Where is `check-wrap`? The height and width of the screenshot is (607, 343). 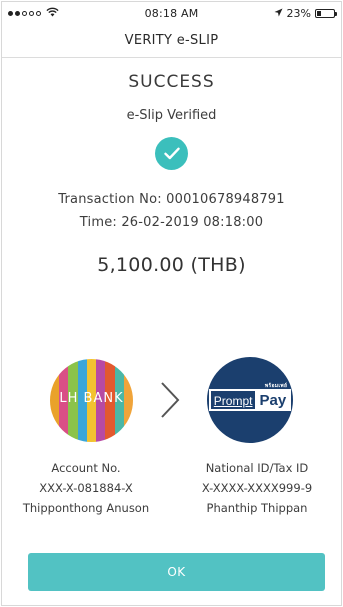
check-wrap is located at coordinates (171, 153).